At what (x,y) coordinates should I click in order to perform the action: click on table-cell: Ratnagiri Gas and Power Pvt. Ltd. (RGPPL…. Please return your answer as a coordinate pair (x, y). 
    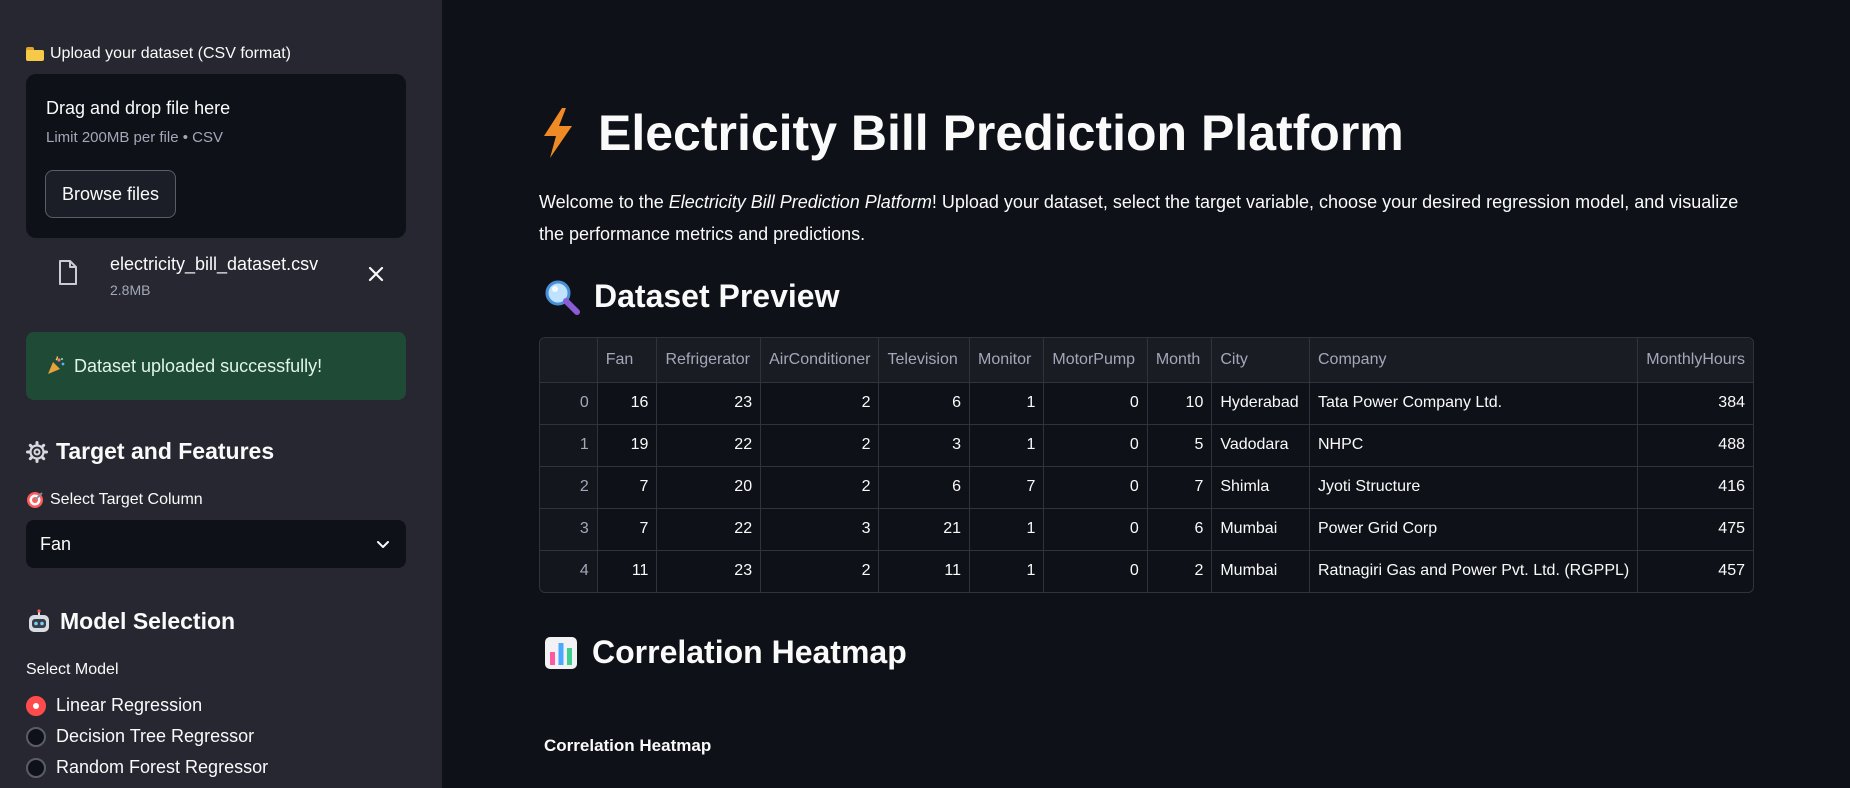
    Looking at the image, I should click on (1474, 571).